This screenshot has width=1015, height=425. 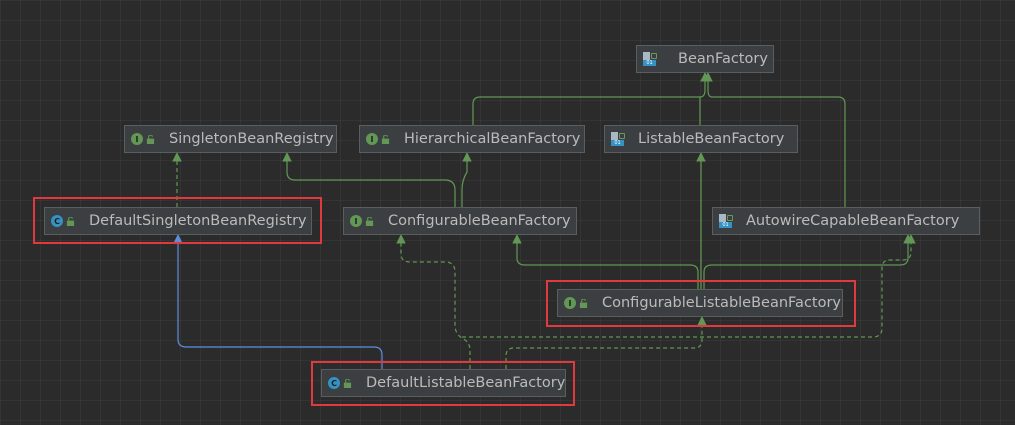 I want to click on node-autowire-capable-bean-factory: 01 AutowireCapableBeanFactory, so click(x=846, y=221).